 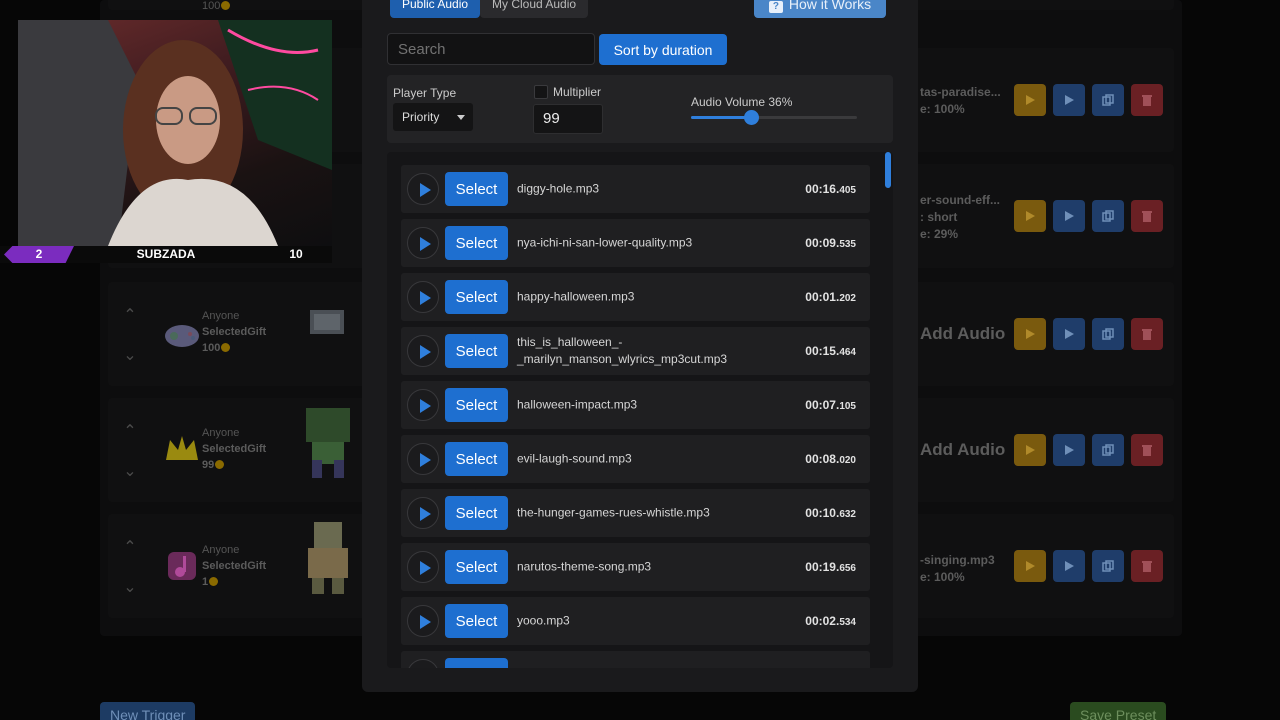 I want to click on audio-duration: 00:19.656, so click(x=830, y=567).